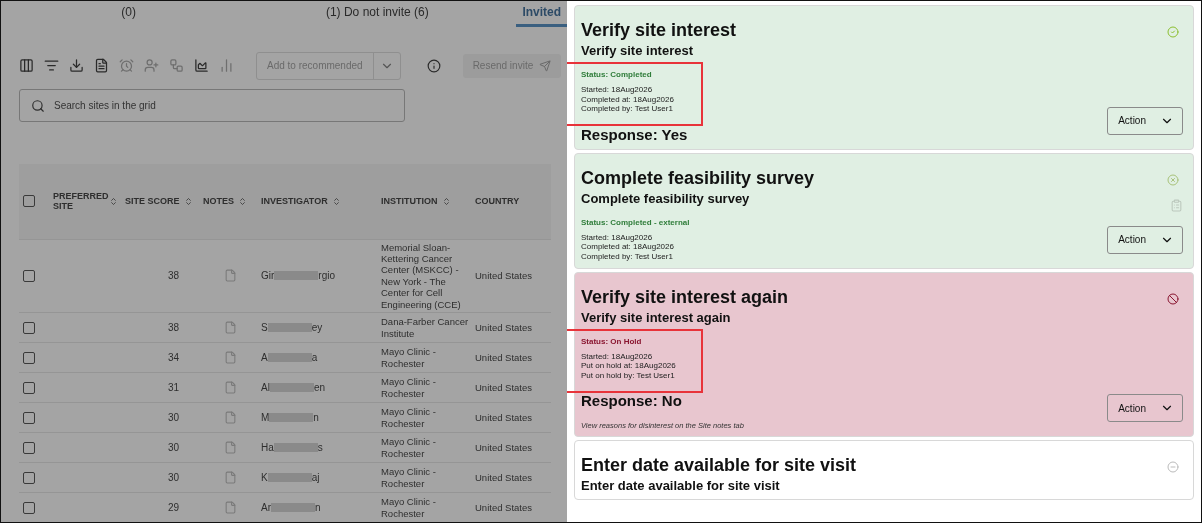 This screenshot has height=523, width=1202. I want to click on prohibited-icon, so click(1173, 298).